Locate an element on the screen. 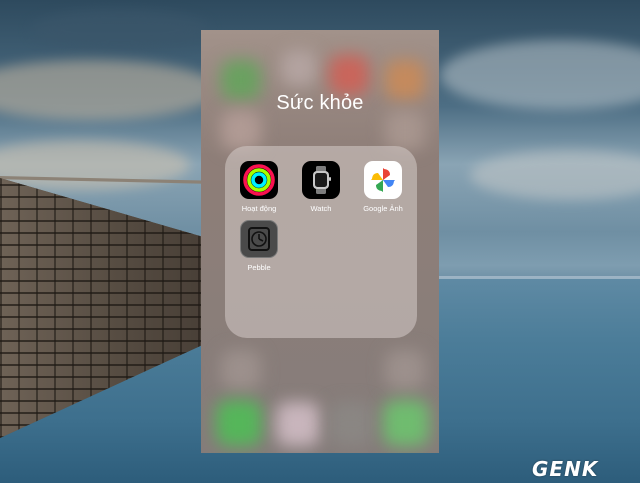 Image resolution: width=640 pixels, height=483 pixels. app-google-photos: Google Ảnh is located at coordinates (383, 187).